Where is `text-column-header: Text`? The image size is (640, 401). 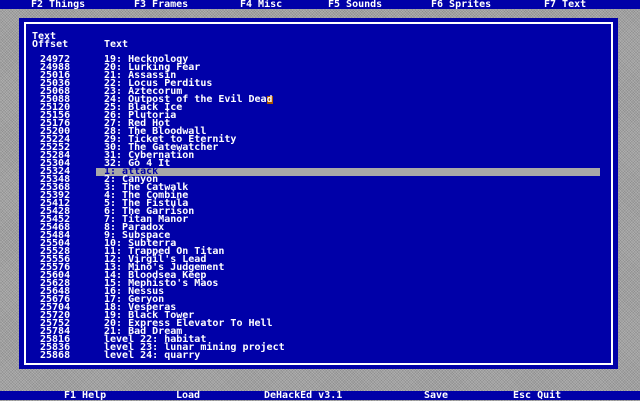 text-column-header: Text is located at coordinates (116, 44).